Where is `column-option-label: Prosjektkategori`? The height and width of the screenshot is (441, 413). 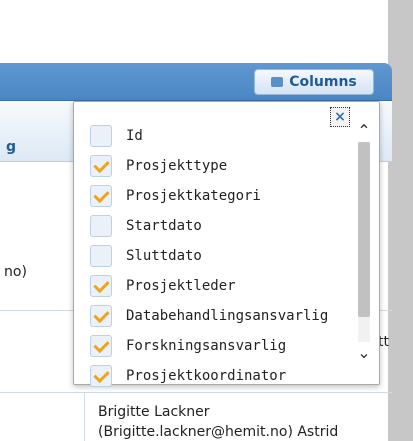 column-option-label: Prosjektkategori is located at coordinates (193, 196).